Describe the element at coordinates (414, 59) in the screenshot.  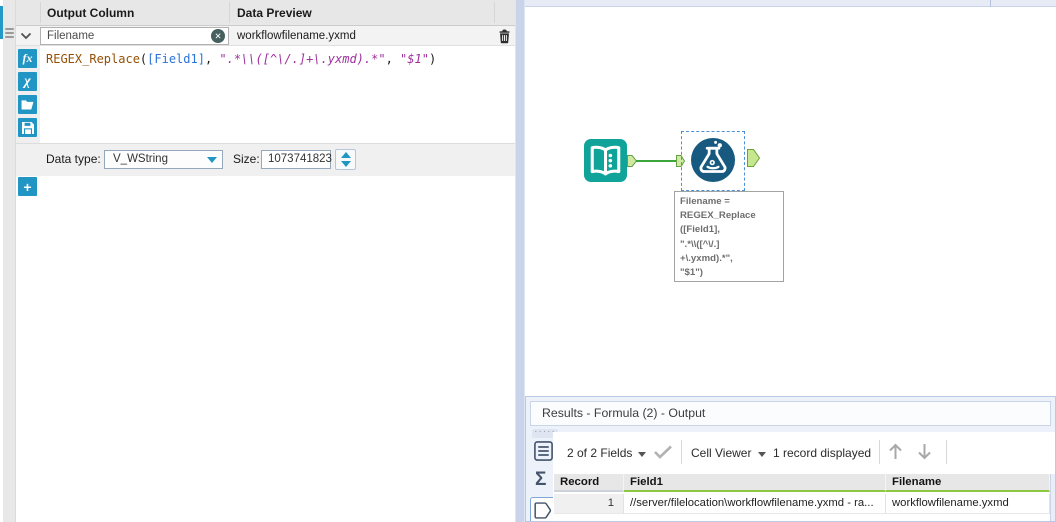
I see `formula-replace-string: "$1"` at that location.